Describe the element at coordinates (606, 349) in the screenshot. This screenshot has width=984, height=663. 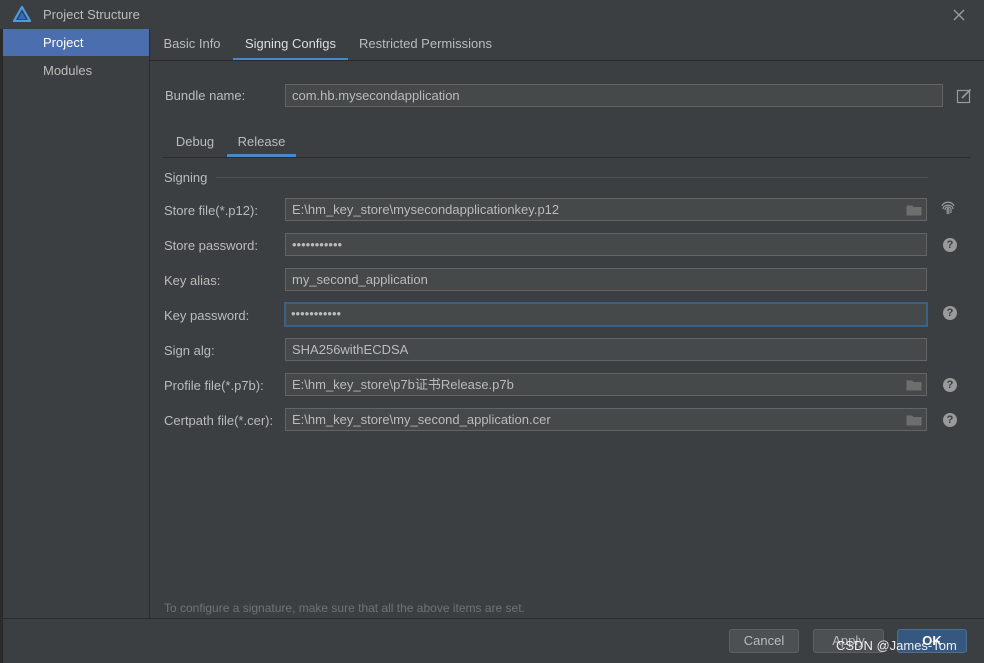
I see `sign-alg-field: SHA256withECDSA` at that location.